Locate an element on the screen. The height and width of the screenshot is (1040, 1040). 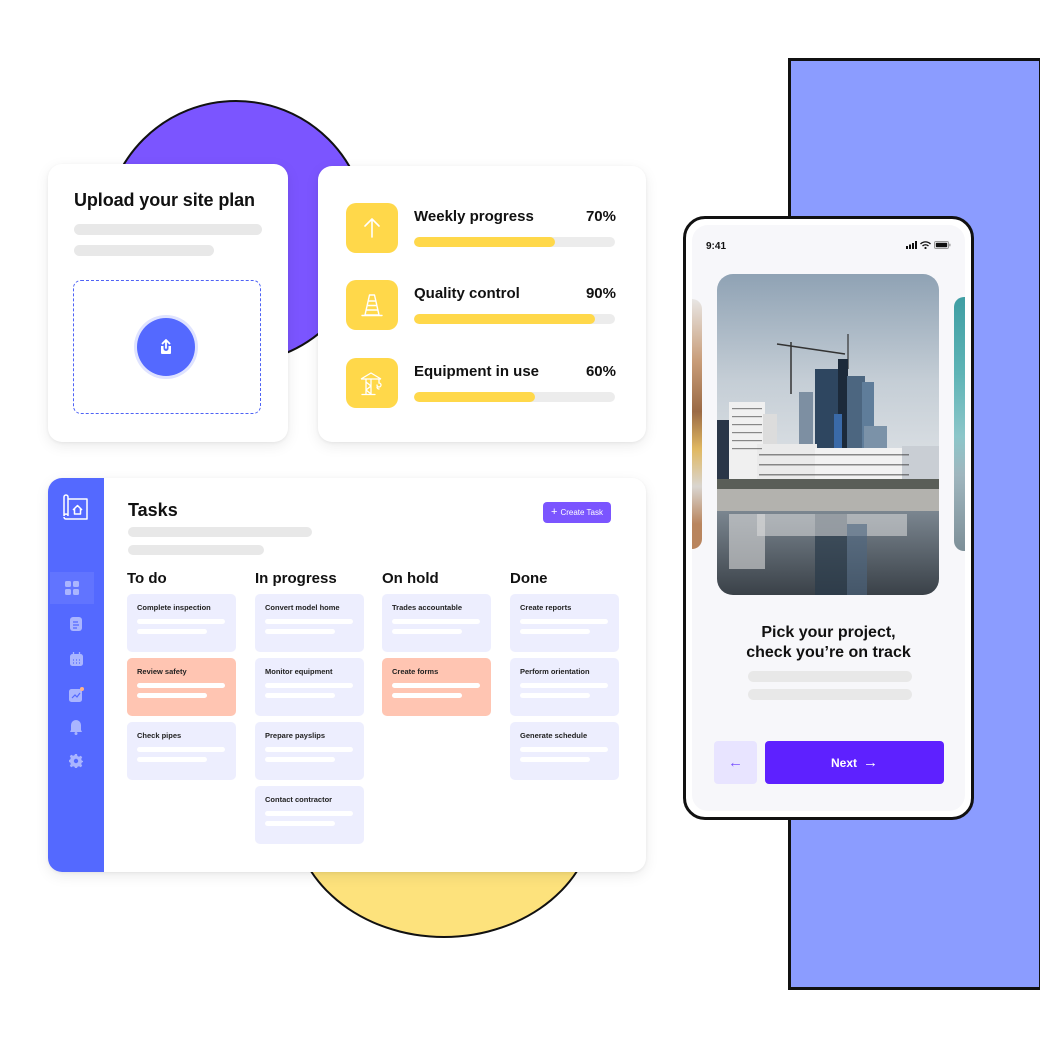
gear-icon is located at coordinates (76, 761).